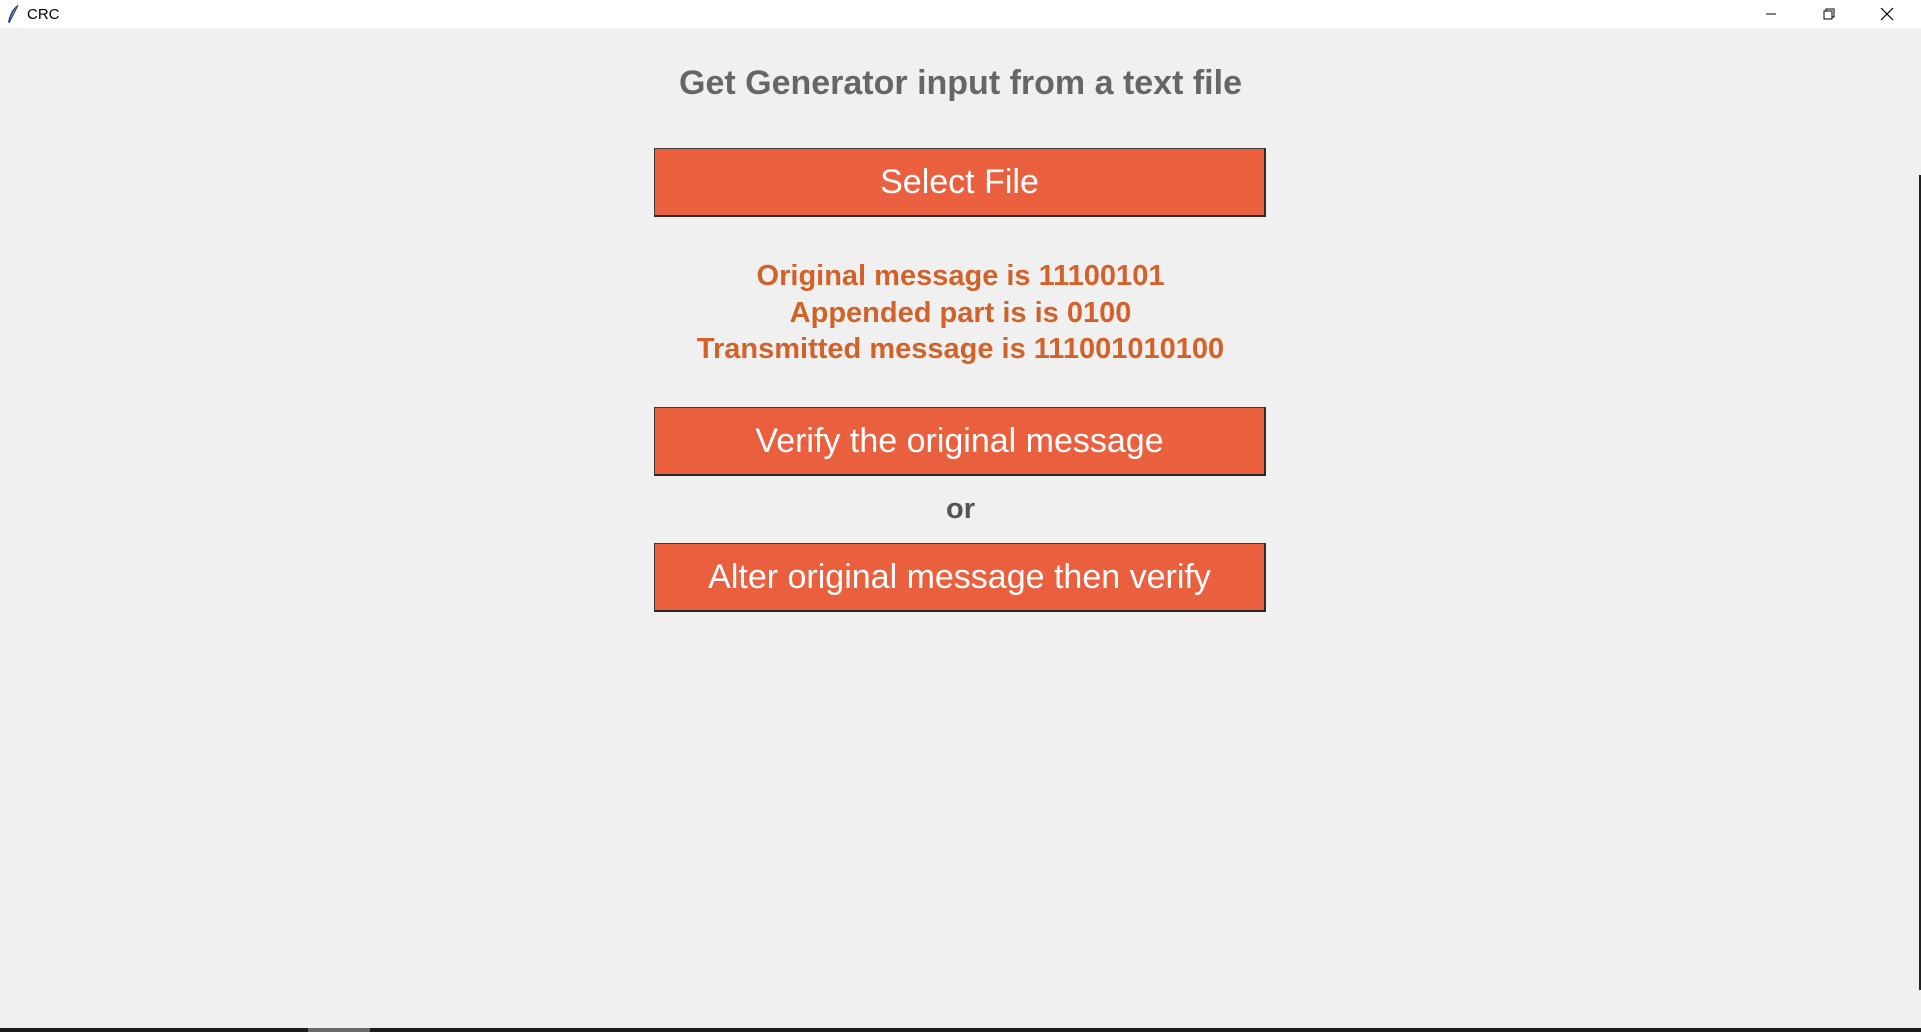 The width and height of the screenshot is (1921, 1032). What do you see at coordinates (960, 1030) in the screenshot?
I see `window-bottom-edge` at bounding box center [960, 1030].